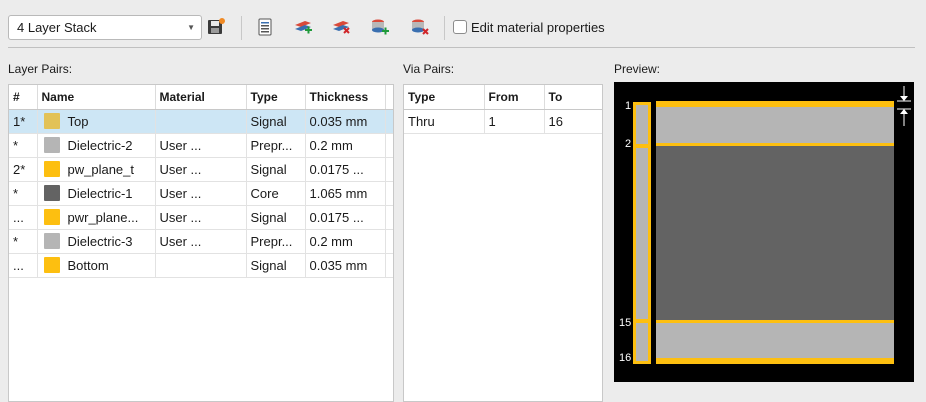 The width and height of the screenshot is (926, 402). What do you see at coordinates (341, 27) in the screenshot?
I see `delete-layer-pair-button` at bounding box center [341, 27].